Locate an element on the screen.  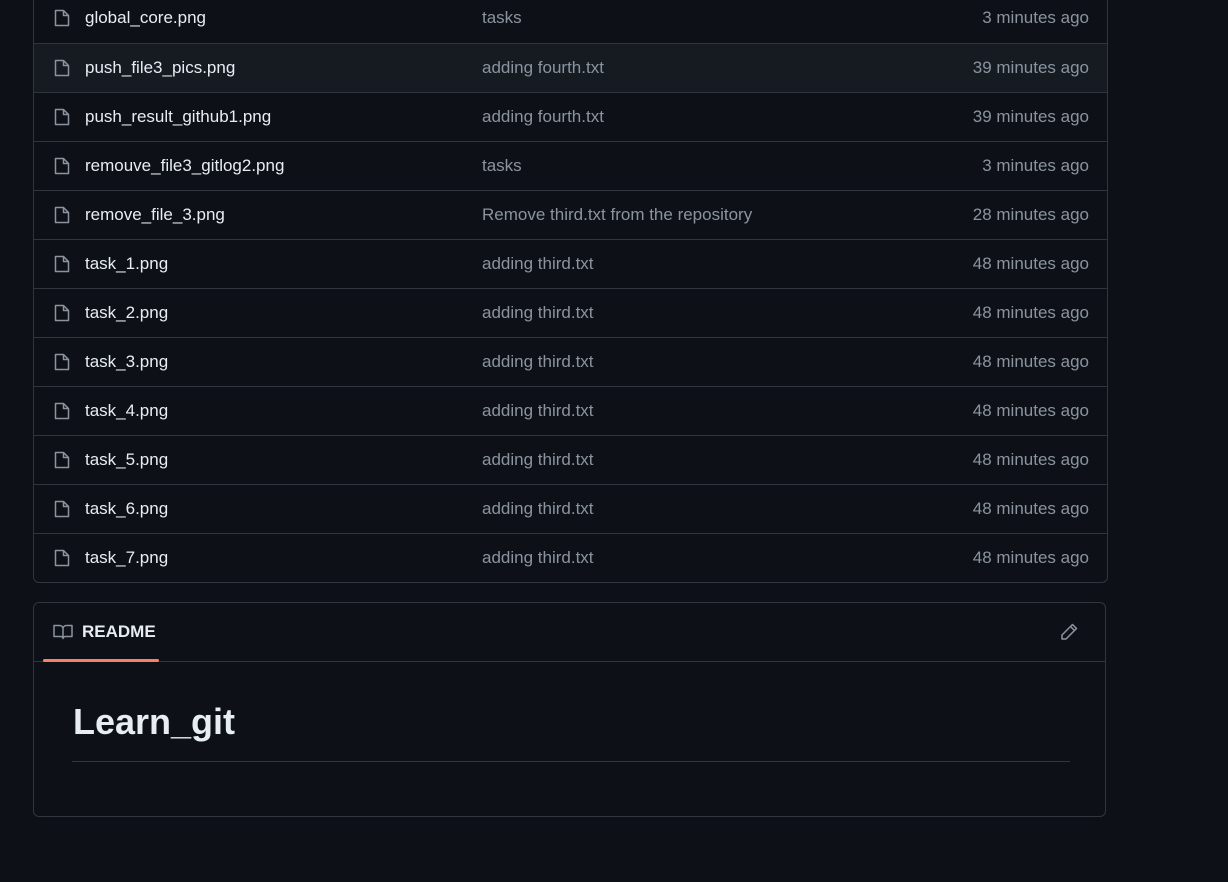
active-tab-indicator is located at coordinates (101, 660).